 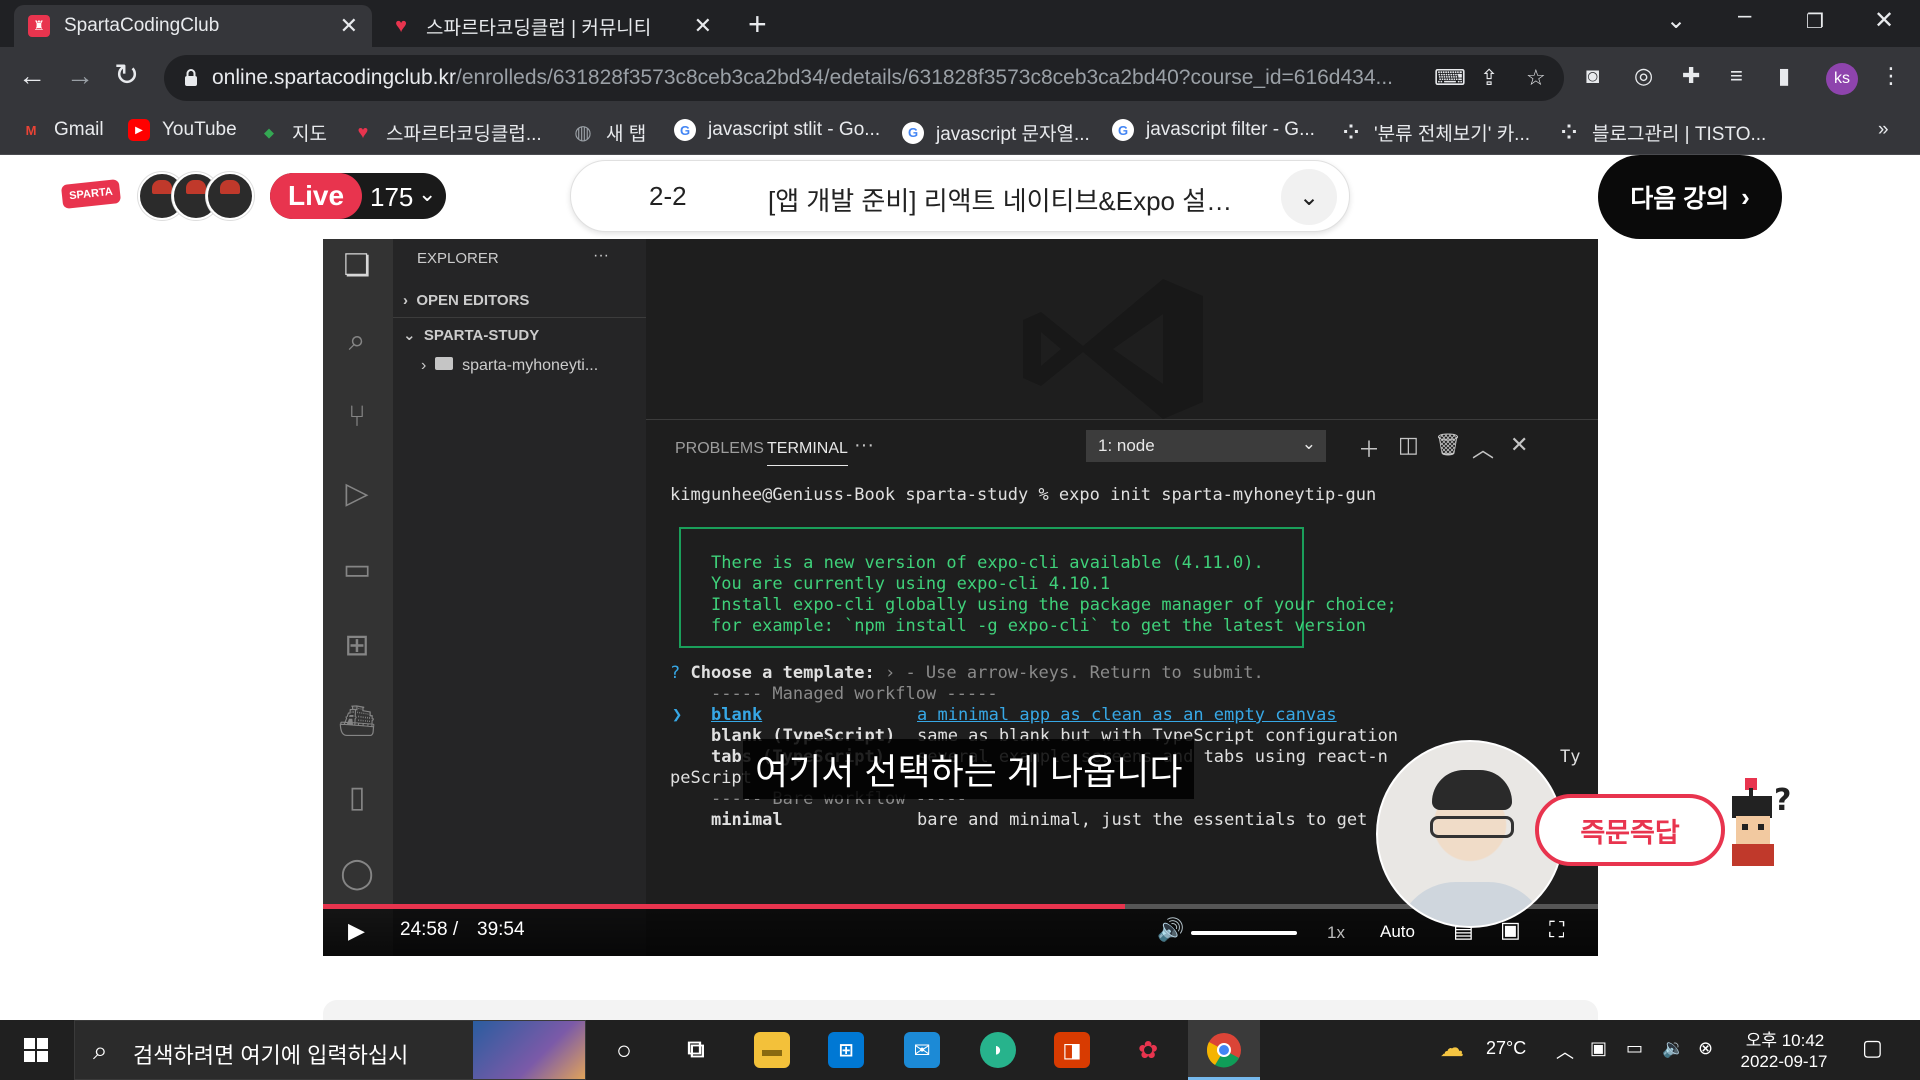 I want to click on playback-speed: 1x, so click(x=1336, y=933).